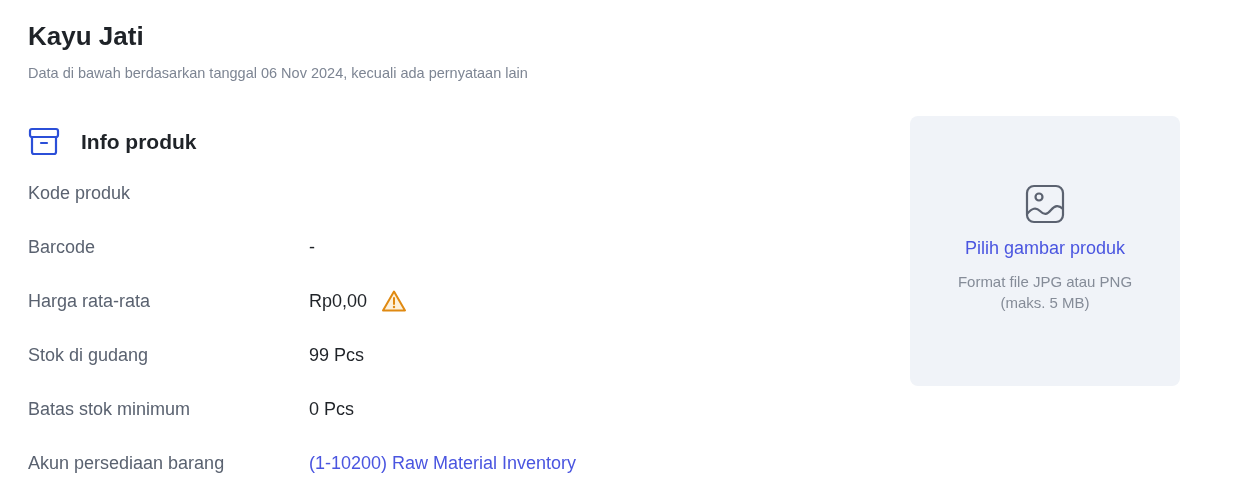  I want to click on field-label: Harga rata-rata, so click(90, 301).